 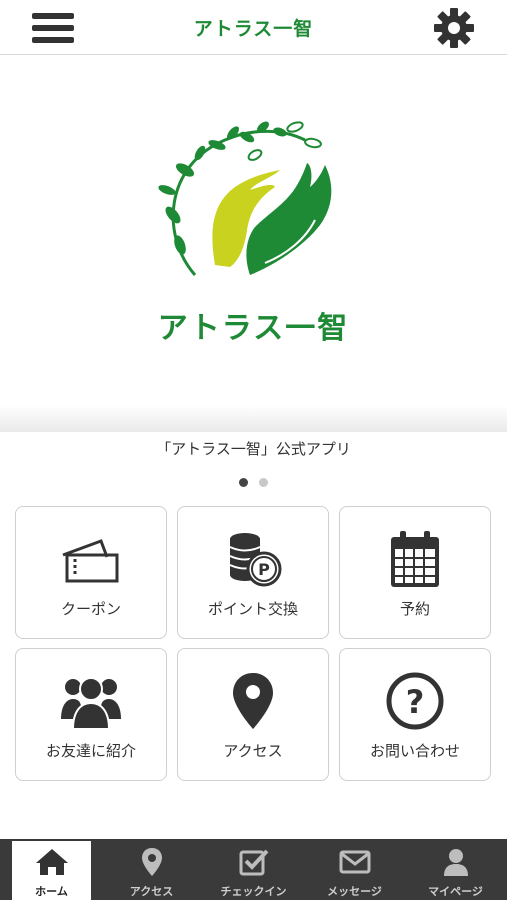 I want to click on tile-contact: ? お問い合わせ, so click(x=415, y=714).